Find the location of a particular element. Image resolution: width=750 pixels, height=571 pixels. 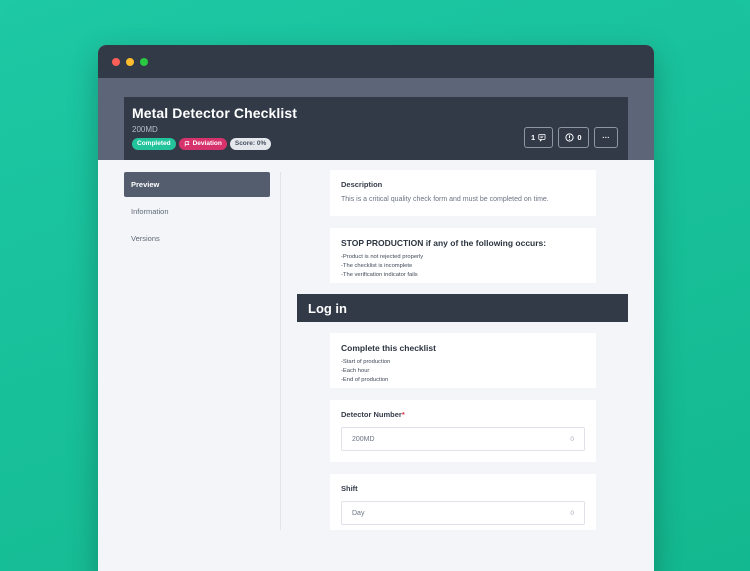

sidebar-item-versions: Versions is located at coordinates (197, 238).